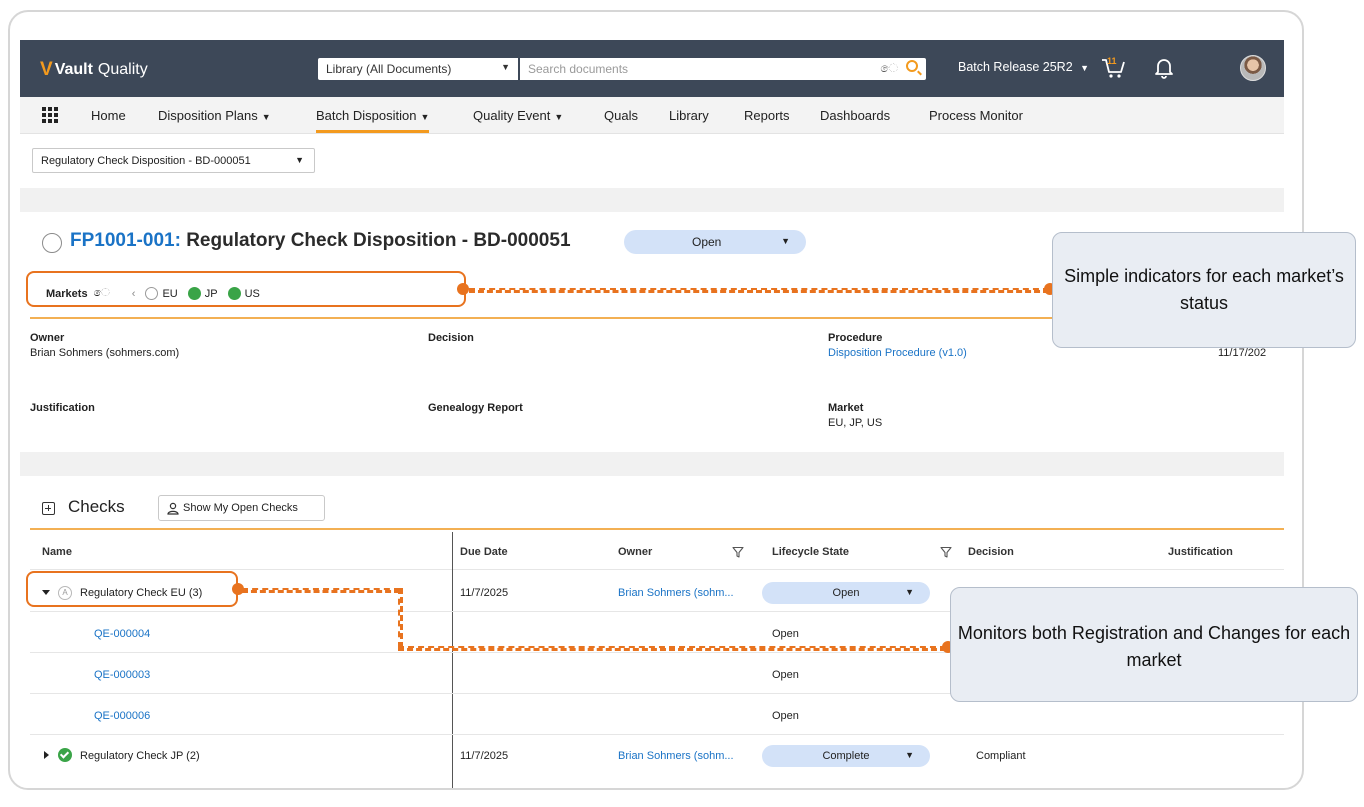  What do you see at coordinates (810, 552) in the screenshot?
I see `column-header-lifecycle-state: Lifecycle State` at bounding box center [810, 552].